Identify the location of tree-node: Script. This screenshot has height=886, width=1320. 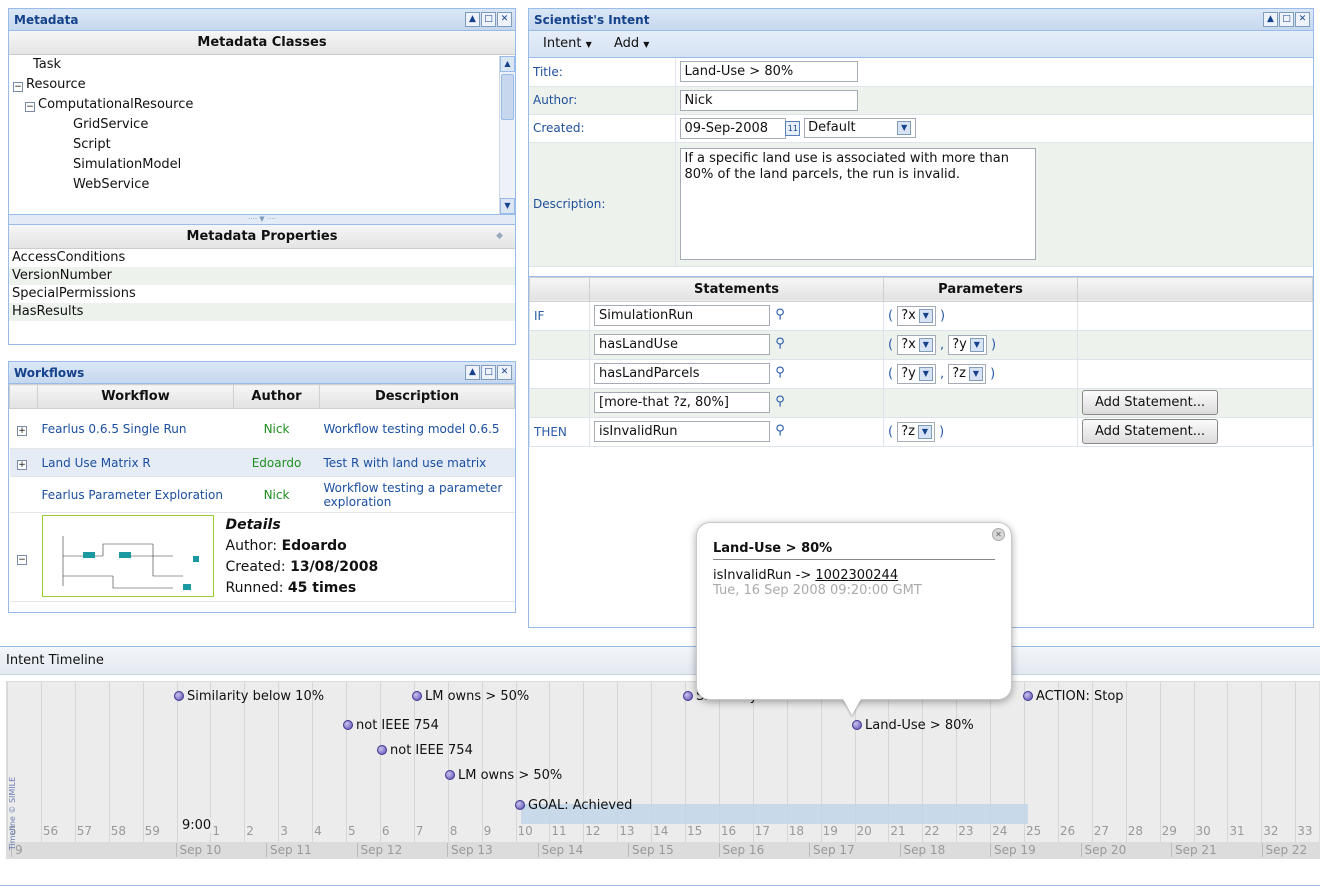
(264, 145).